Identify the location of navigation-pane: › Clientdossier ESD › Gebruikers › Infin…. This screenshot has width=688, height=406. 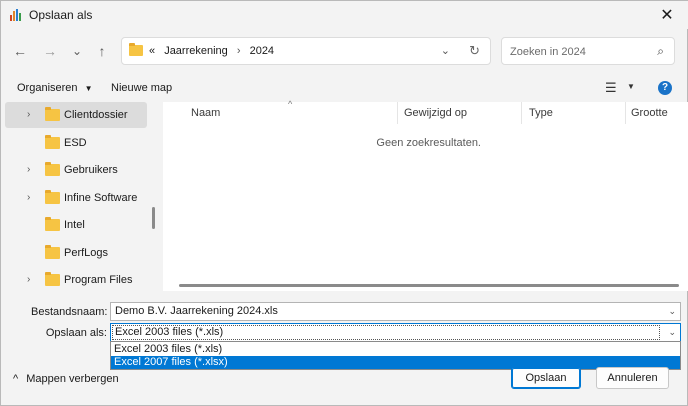
(79, 196).